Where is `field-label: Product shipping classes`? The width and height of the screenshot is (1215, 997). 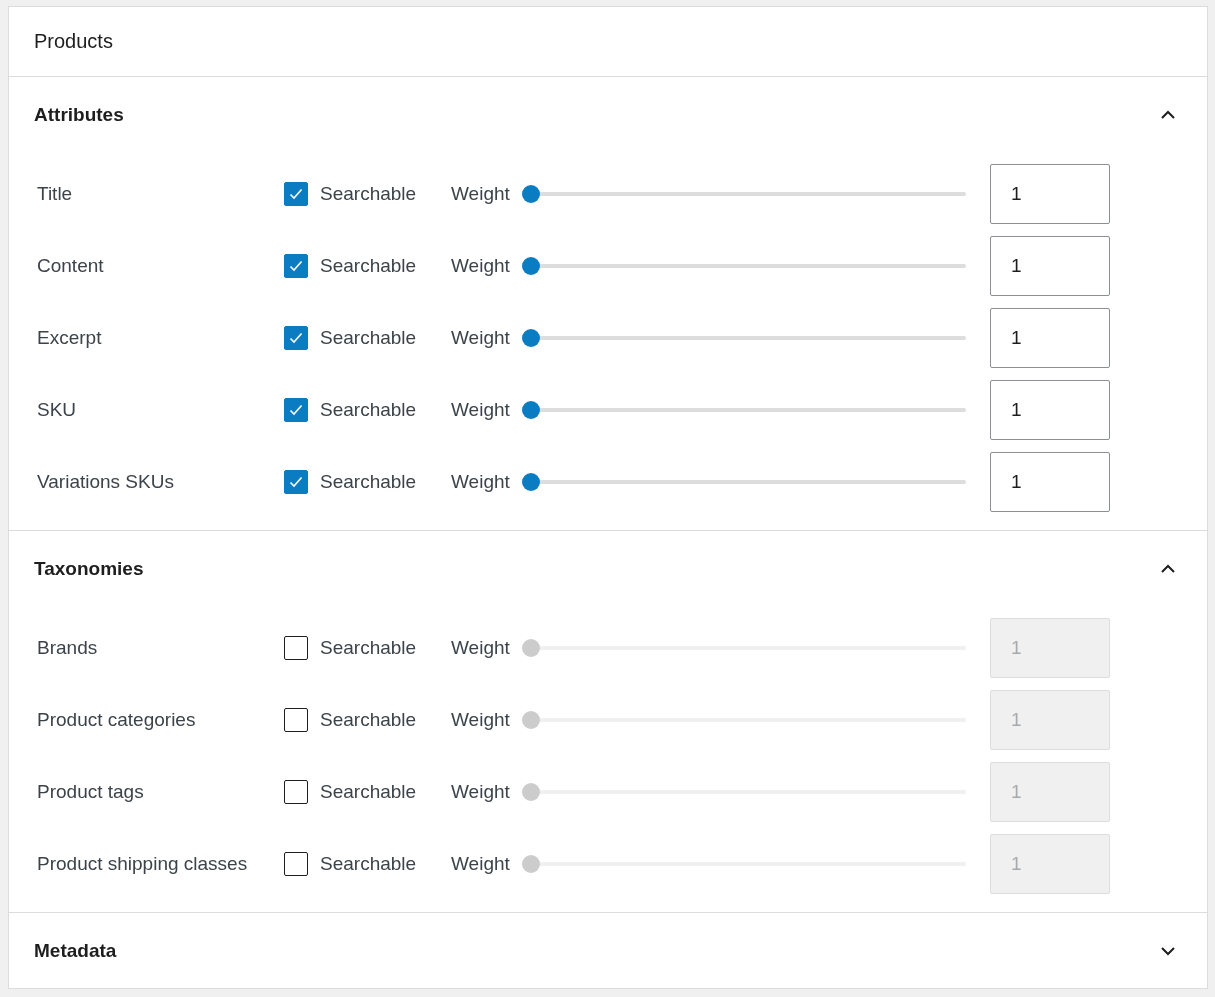
field-label: Product shipping classes is located at coordinates (143, 864).